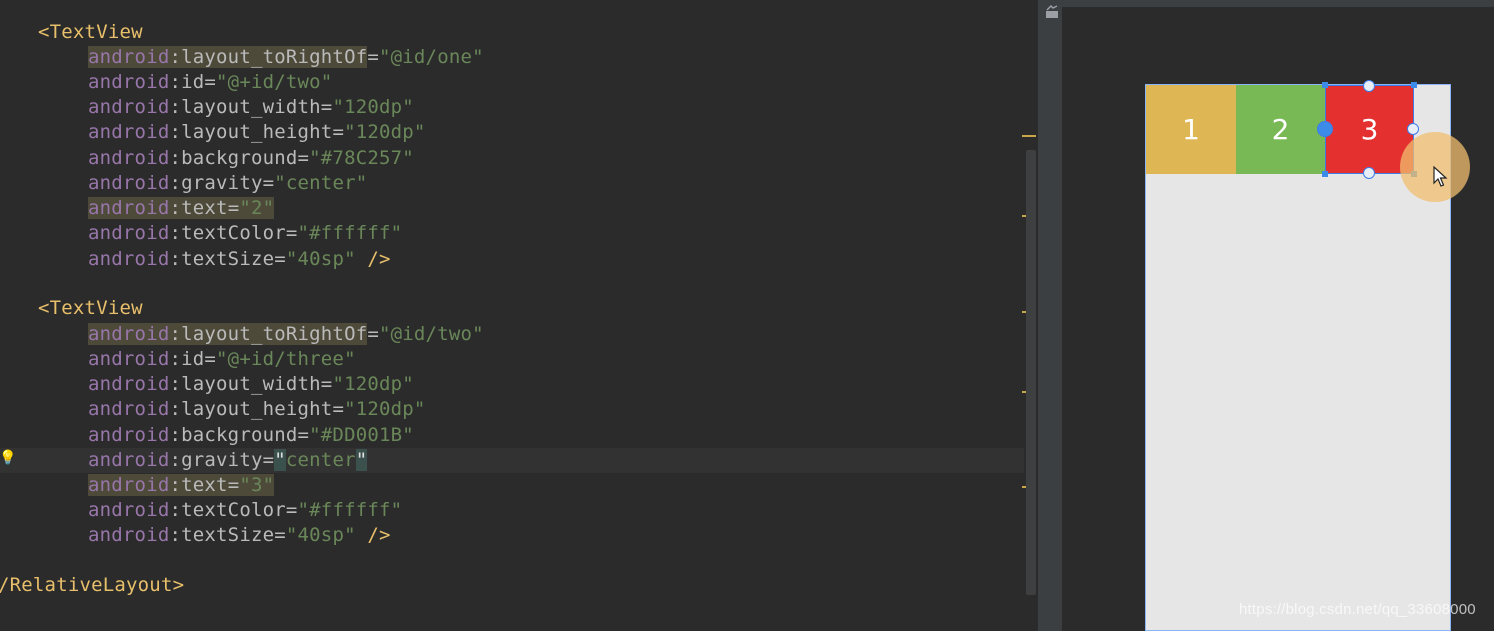 The width and height of the screenshot is (1494, 631). I want to click on lightbulb-icon: 💡, so click(8, 458).